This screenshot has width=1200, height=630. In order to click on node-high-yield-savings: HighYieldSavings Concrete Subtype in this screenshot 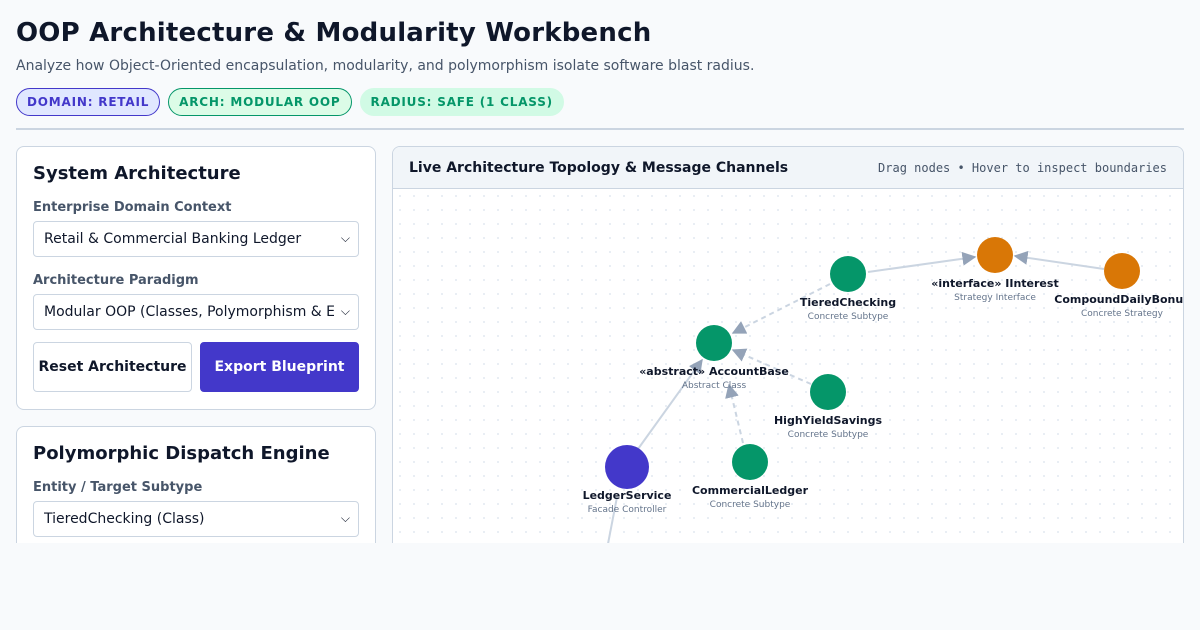, I will do `click(828, 407)`.